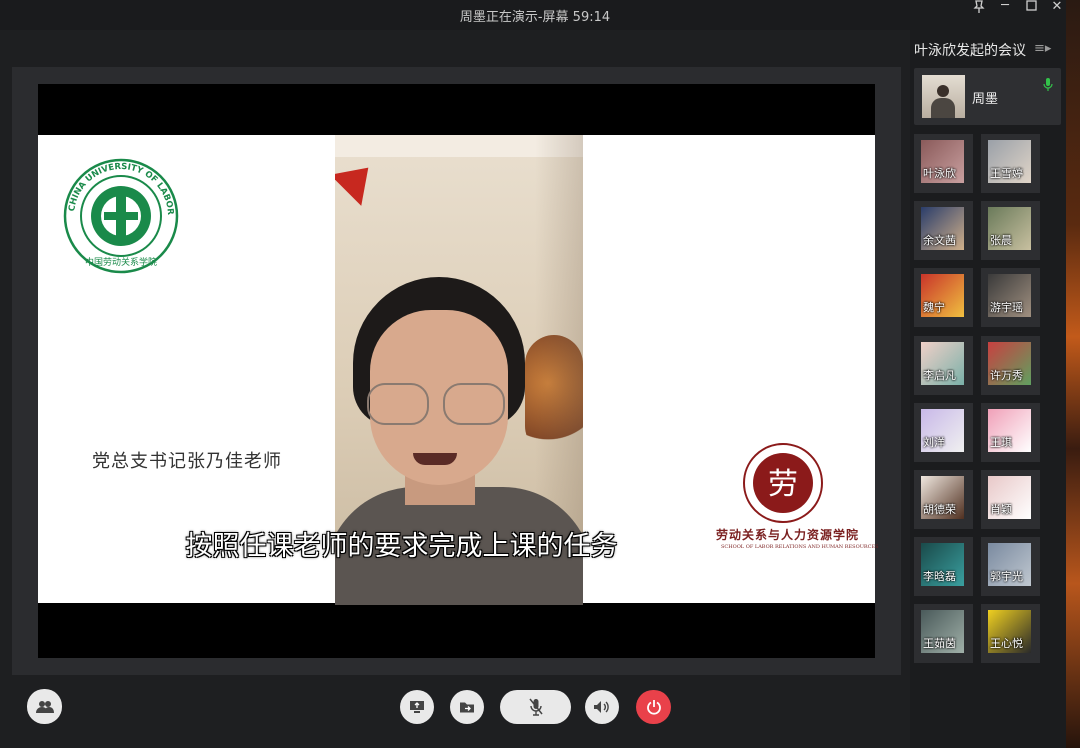 The width and height of the screenshot is (1080, 748). I want to click on close-icon: ✕, so click(1057, 7).